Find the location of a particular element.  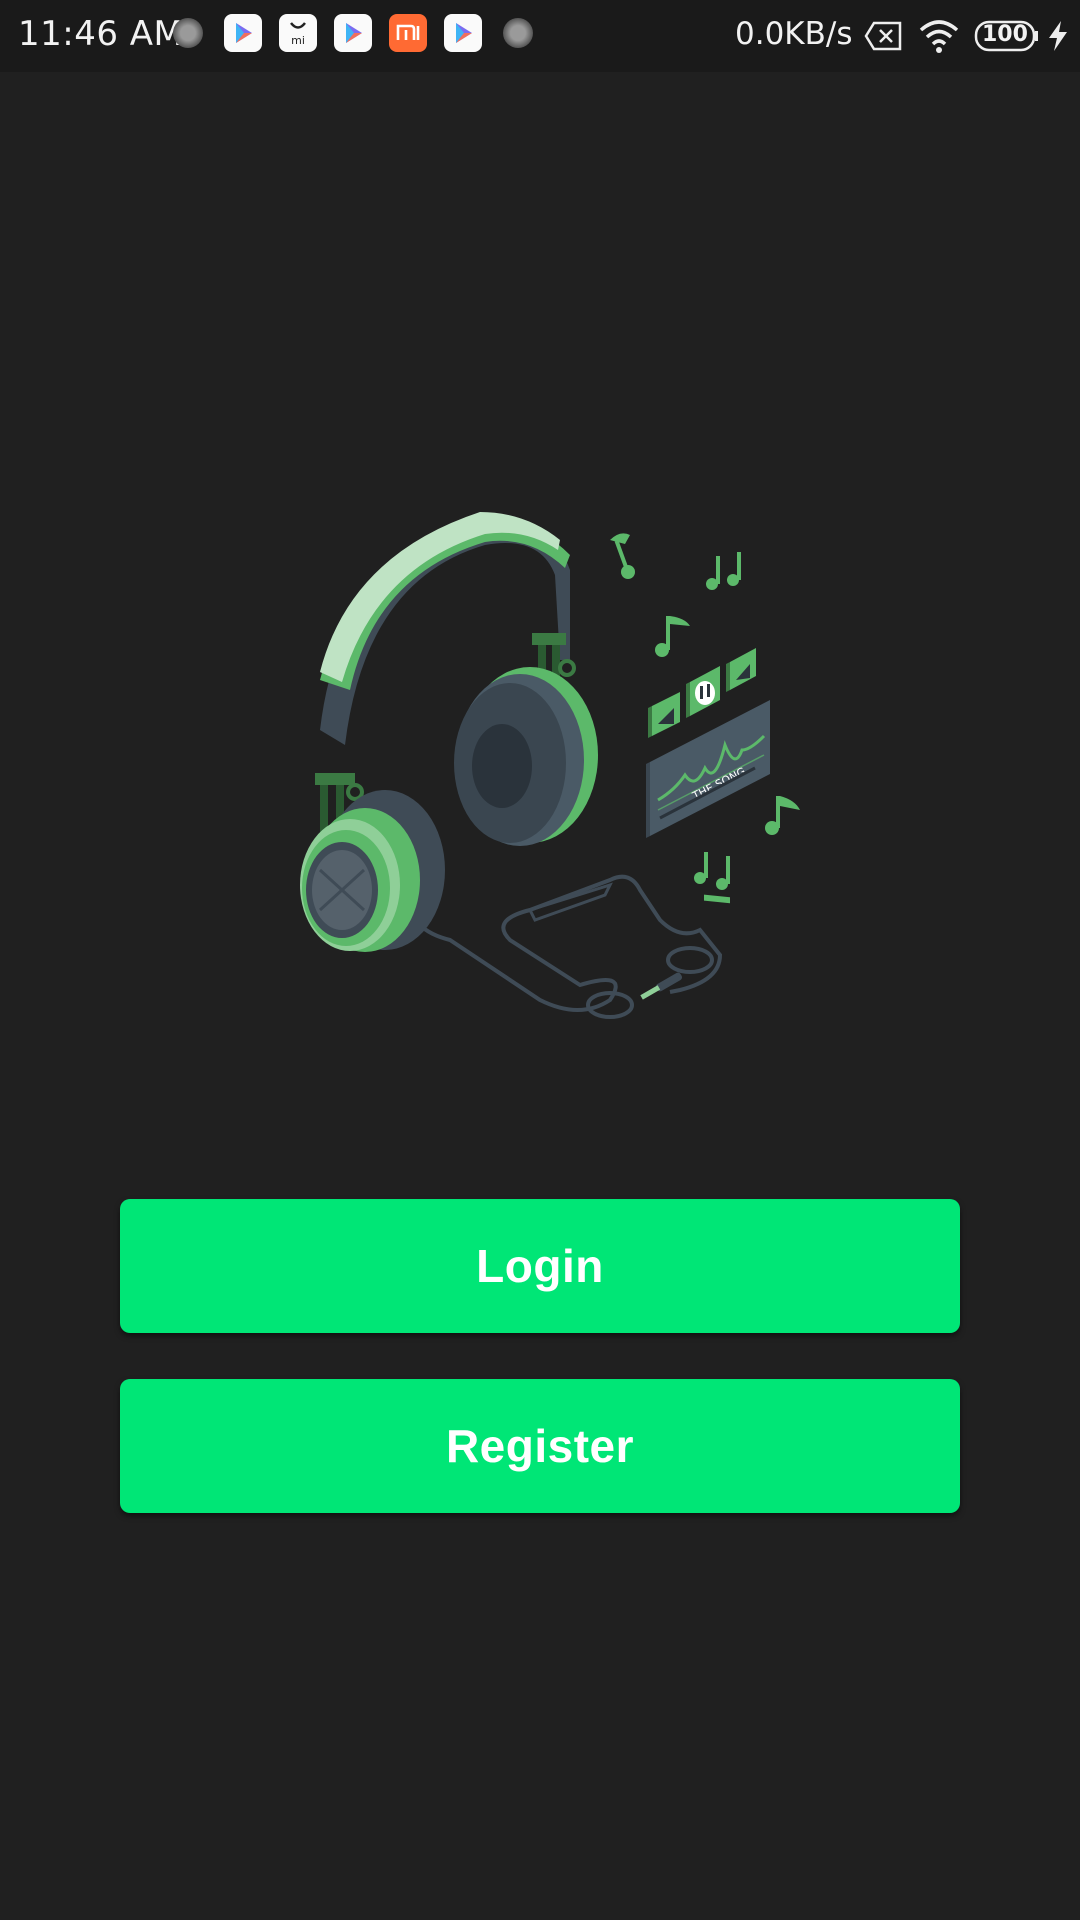

charging-icon is located at coordinates (1058, 36).